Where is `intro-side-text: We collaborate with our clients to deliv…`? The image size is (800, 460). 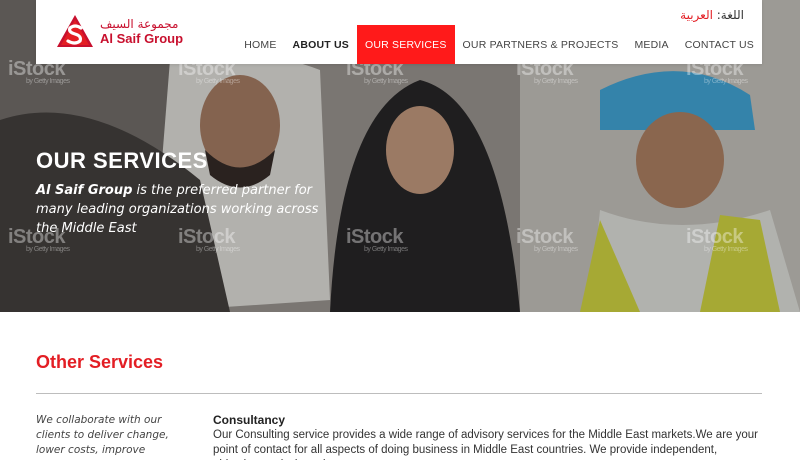
intro-side-text: We collaborate with our clients to deliv… is located at coordinates (102, 437).